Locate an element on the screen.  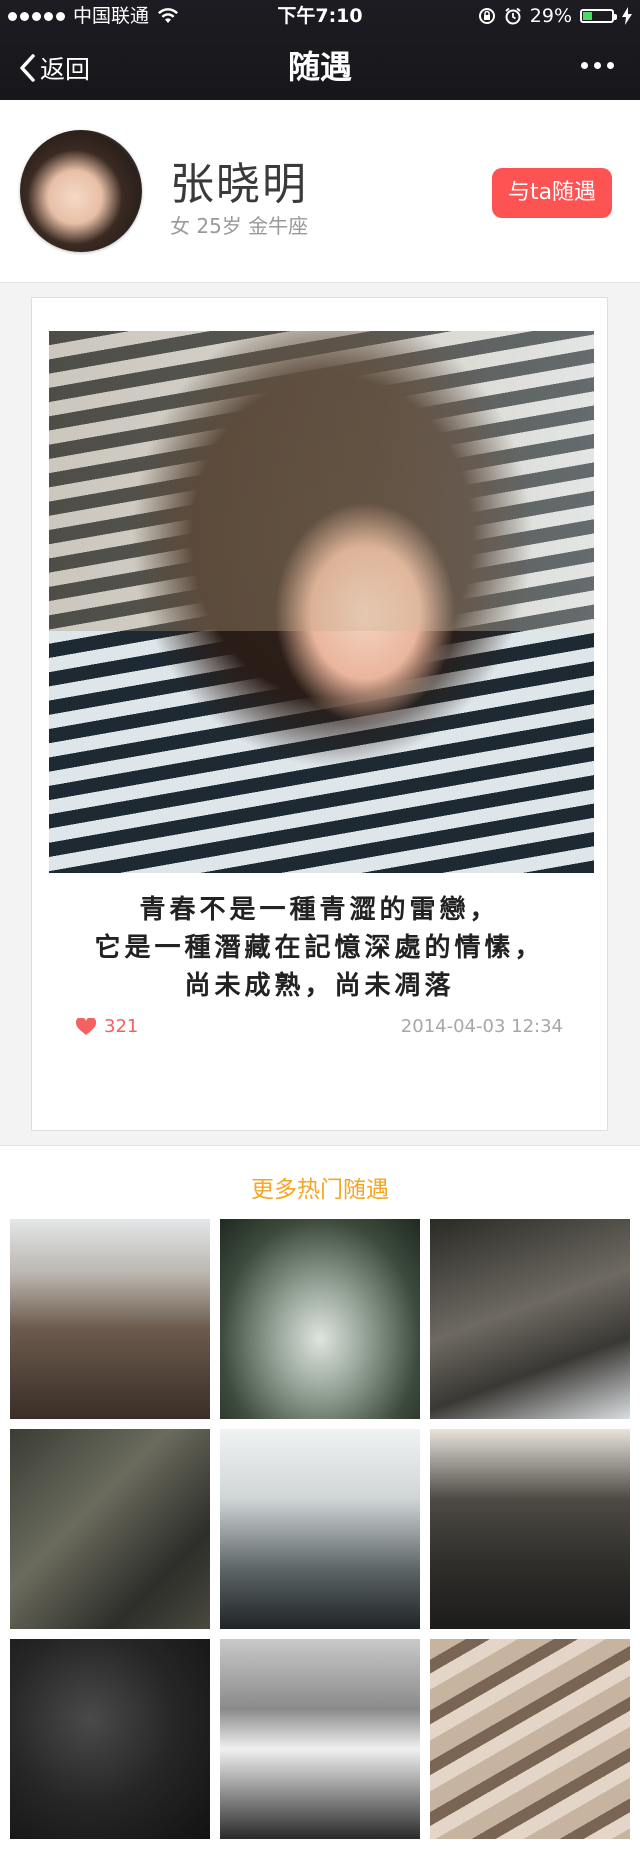
rotation-lock-icon is located at coordinates (486, 16).